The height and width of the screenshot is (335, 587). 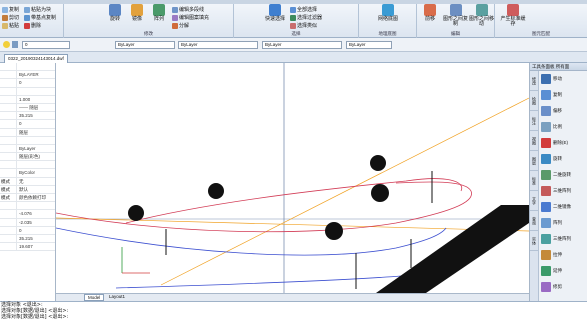 What do you see at coordinates (564, 143) in the screenshot?
I see `palette-tool-item: 删除(E)` at bounding box center [564, 143].